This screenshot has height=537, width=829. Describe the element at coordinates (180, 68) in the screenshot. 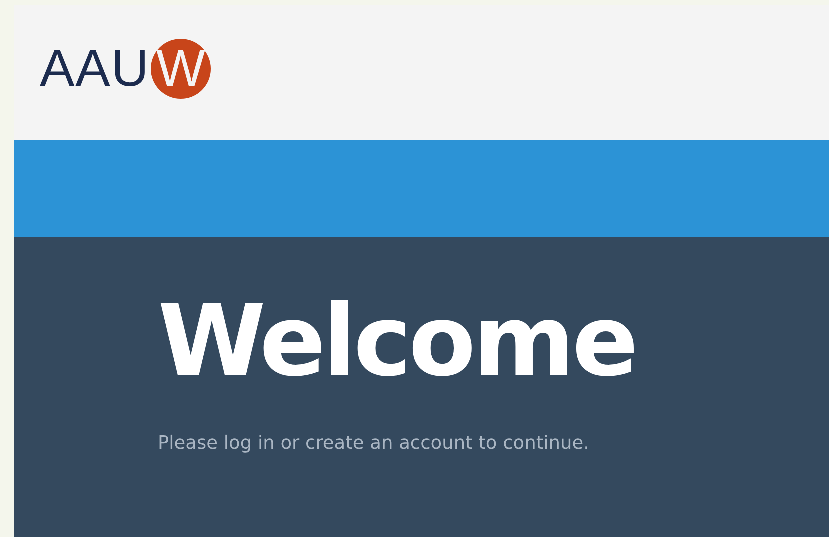

I see `logo-badge: W` at that location.